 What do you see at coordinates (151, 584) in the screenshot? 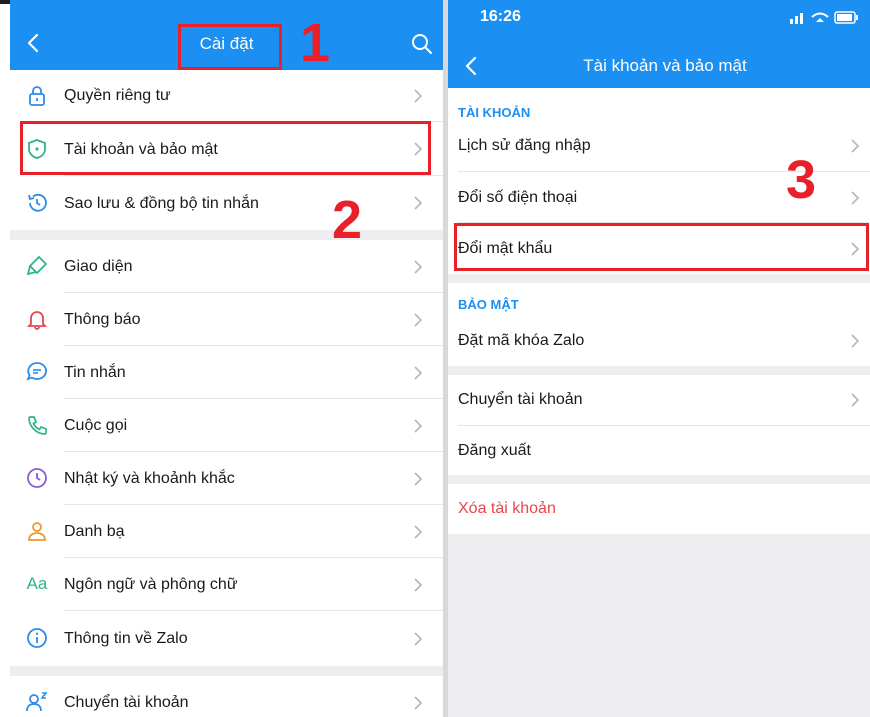
I see `settings-item-label: Ngôn ngữ và phông chữ` at bounding box center [151, 584].